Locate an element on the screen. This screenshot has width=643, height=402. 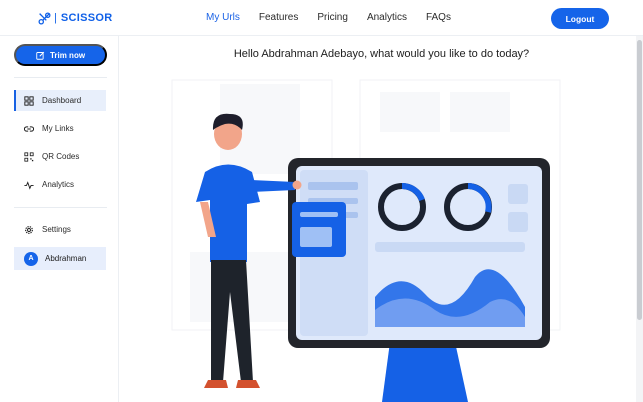
sidebar-item-label: Dashboard is located at coordinates (62, 100).